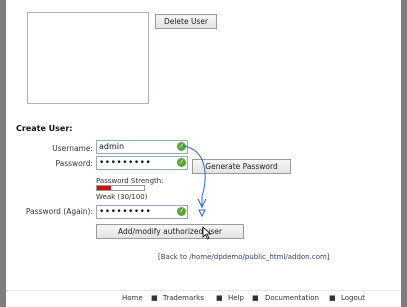  Describe the element at coordinates (132, 298) in the screenshot. I see `footer-home-link: Home` at that location.